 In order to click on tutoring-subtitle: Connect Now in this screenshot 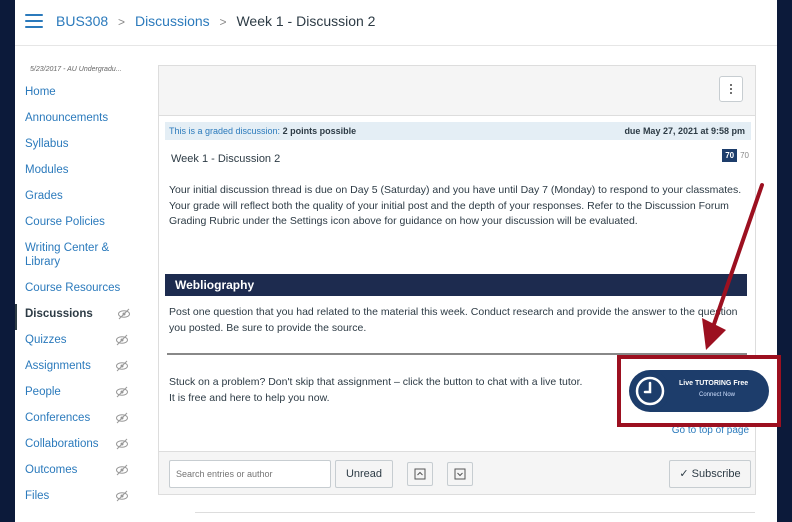, I will do `click(717, 395)`.